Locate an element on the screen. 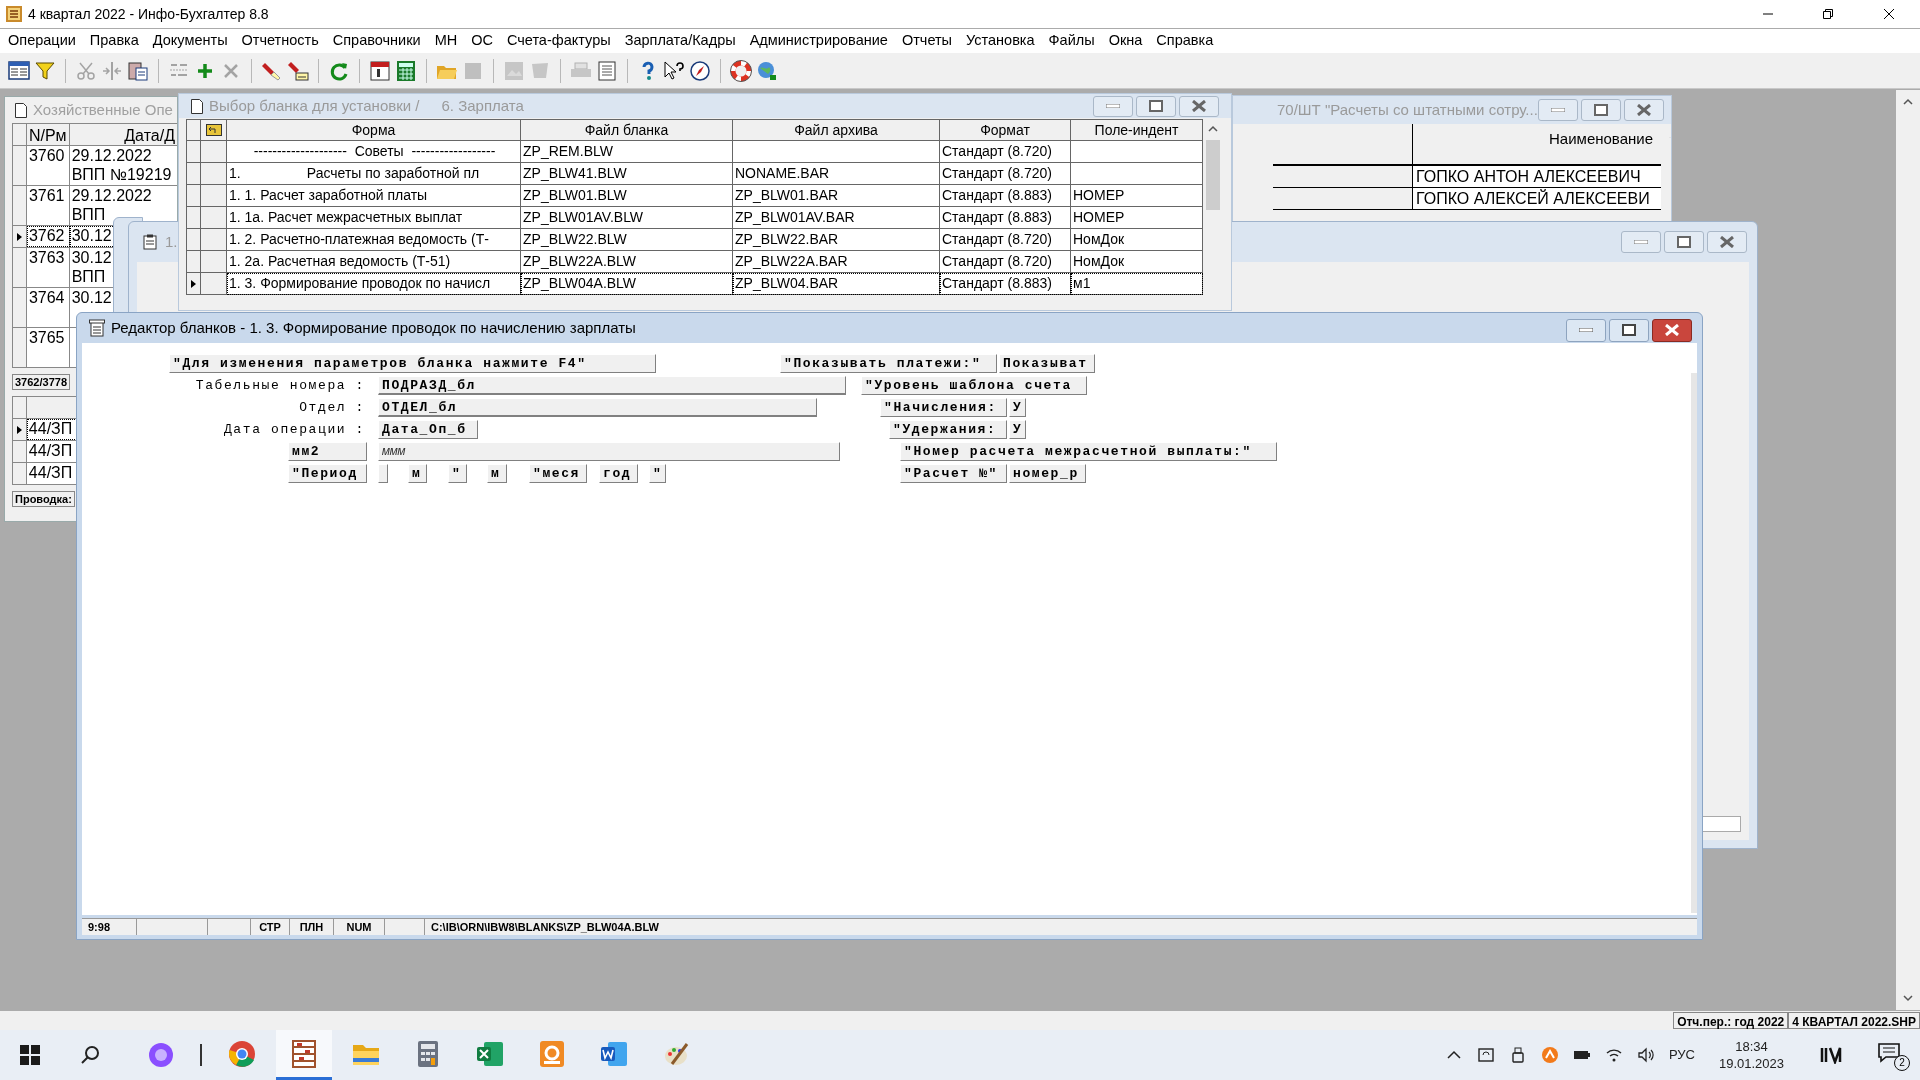 Image resolution: width=1920 pixels, height=1080 pixels. form-field: ОТДЕЛ_бл is located at coordinates (597, 407).